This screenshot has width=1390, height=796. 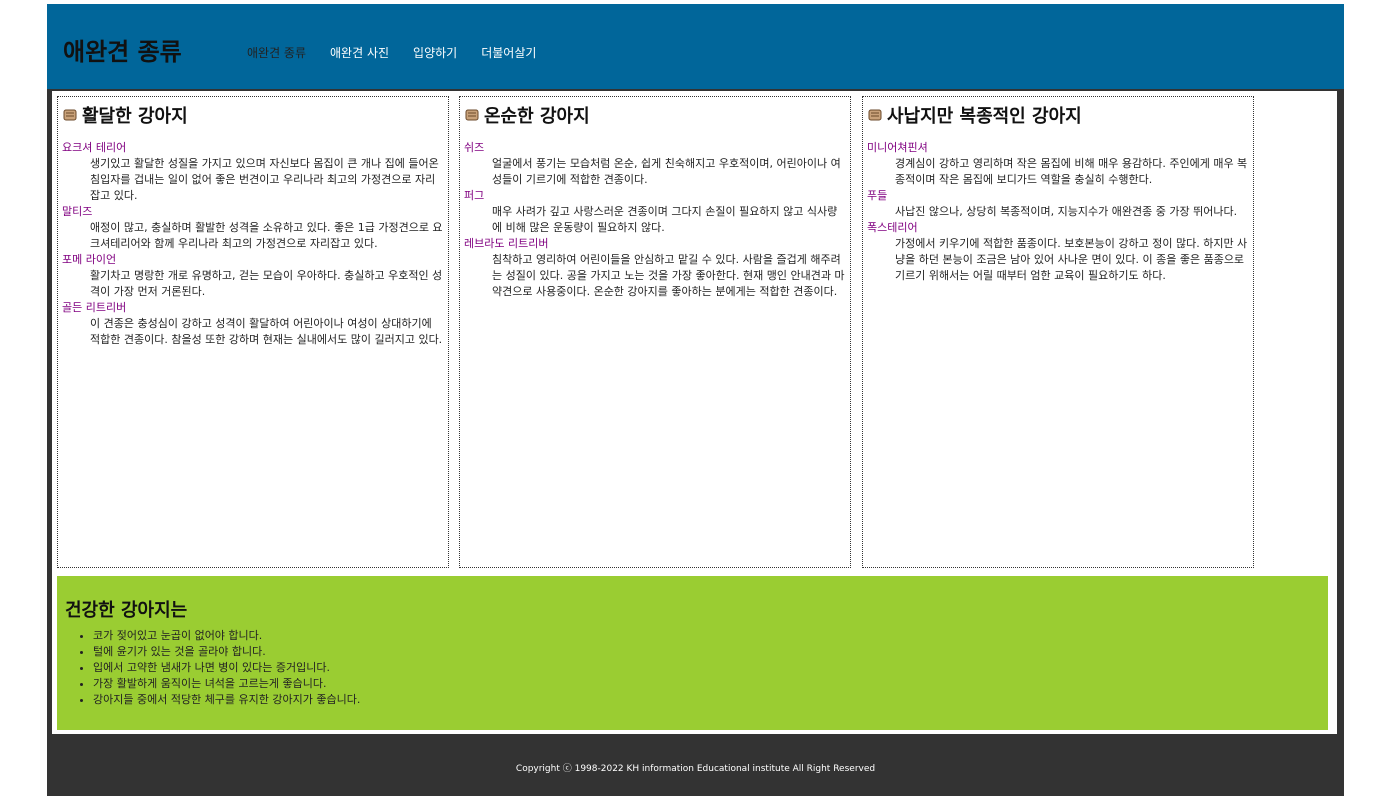 I want to click on site-logo: 애완견 종류, so click(x=122, y=49).